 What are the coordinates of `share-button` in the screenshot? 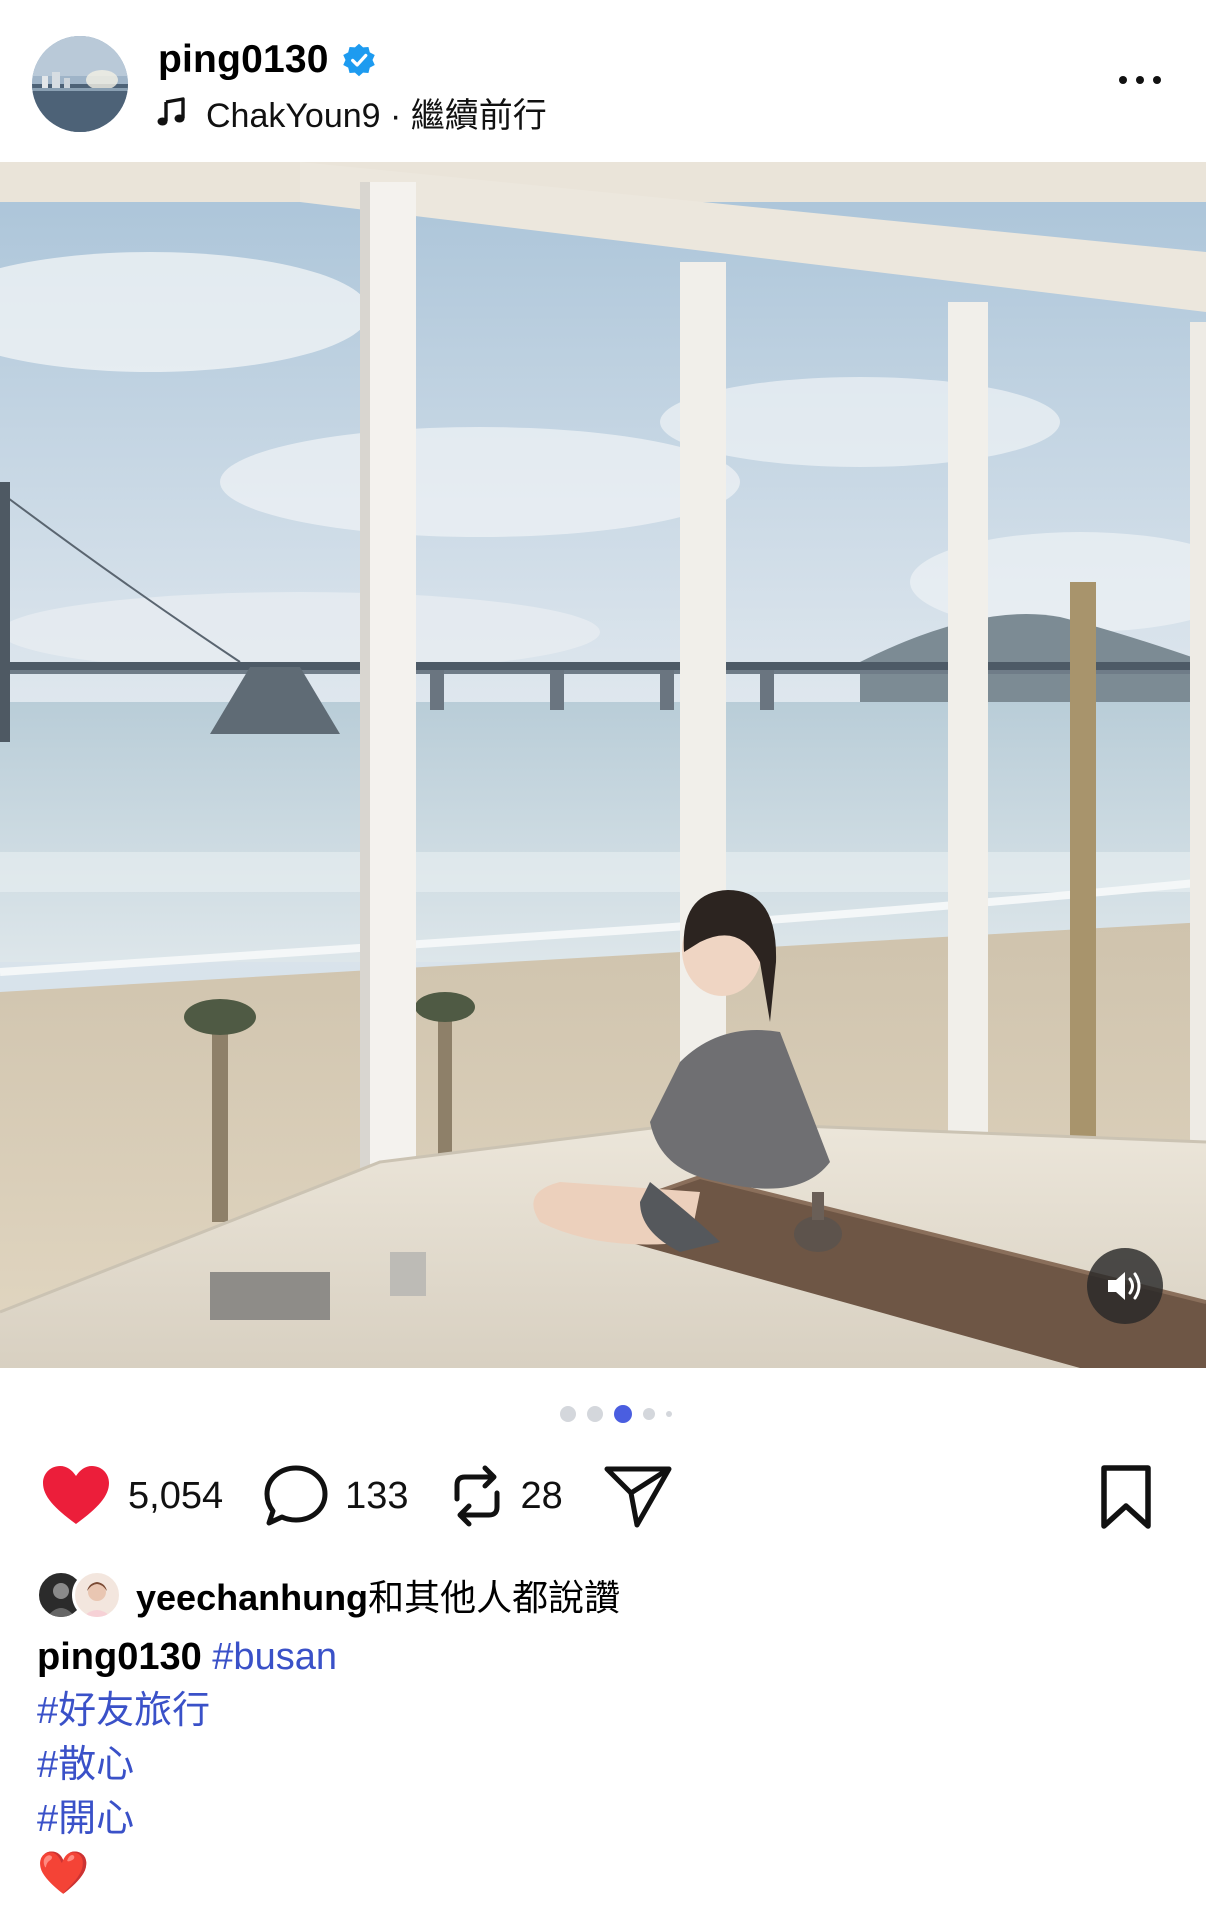 It's located at (638, 1496).